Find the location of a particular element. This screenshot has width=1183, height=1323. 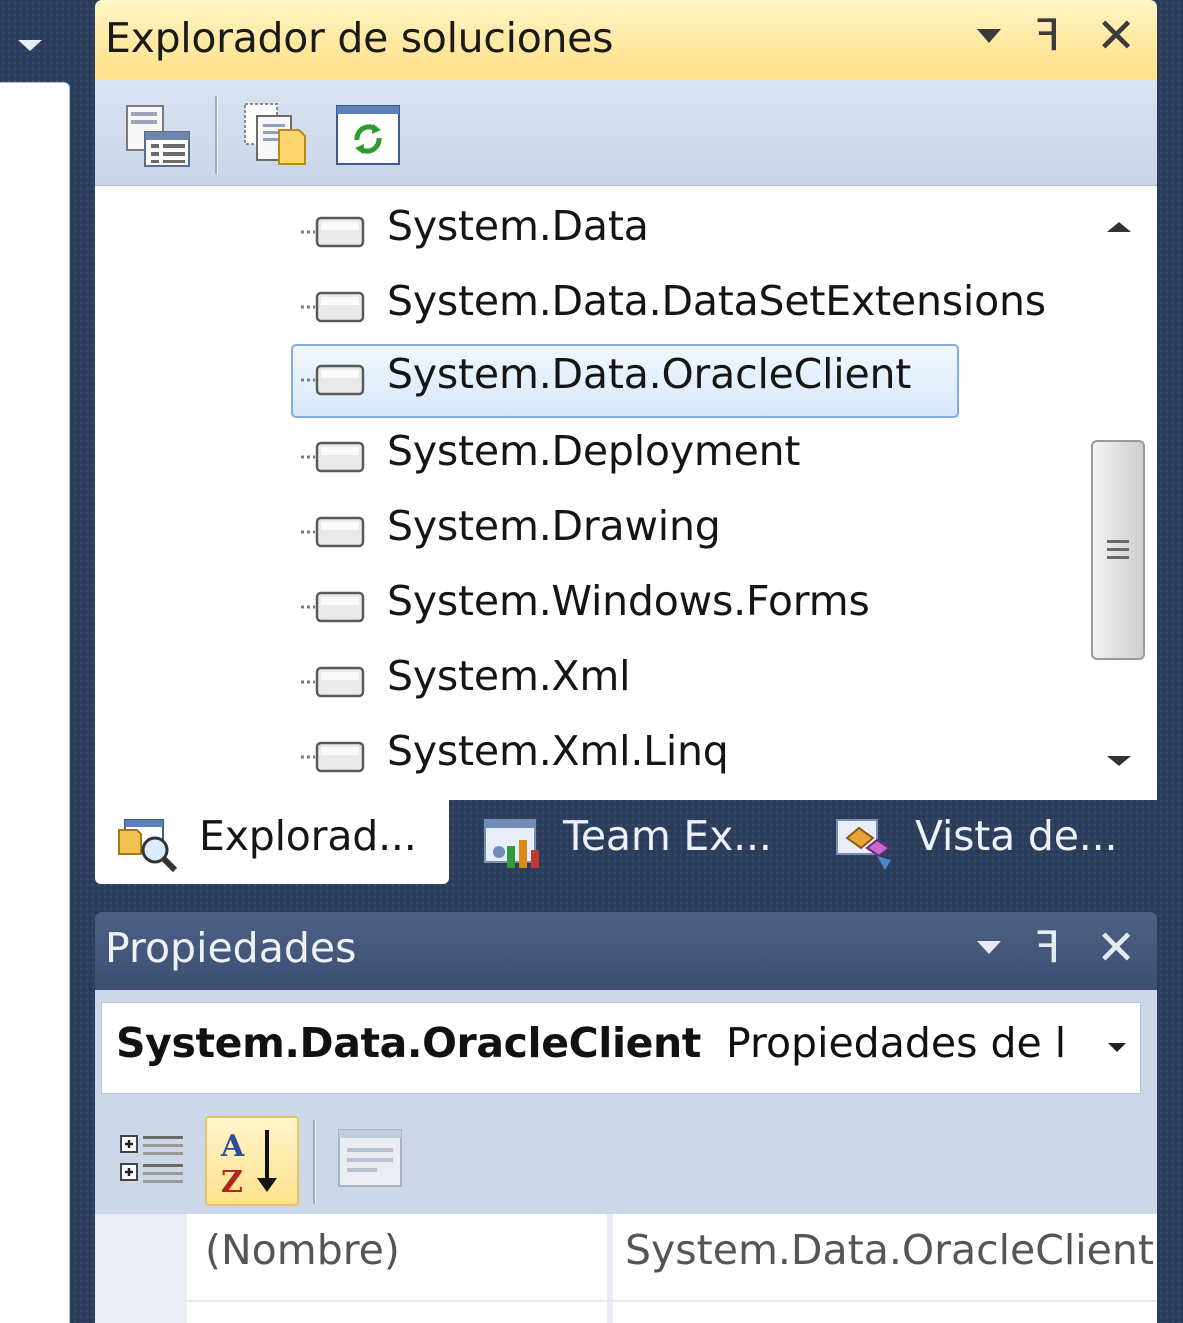

properties-icon is located at coordinates (158, 135).